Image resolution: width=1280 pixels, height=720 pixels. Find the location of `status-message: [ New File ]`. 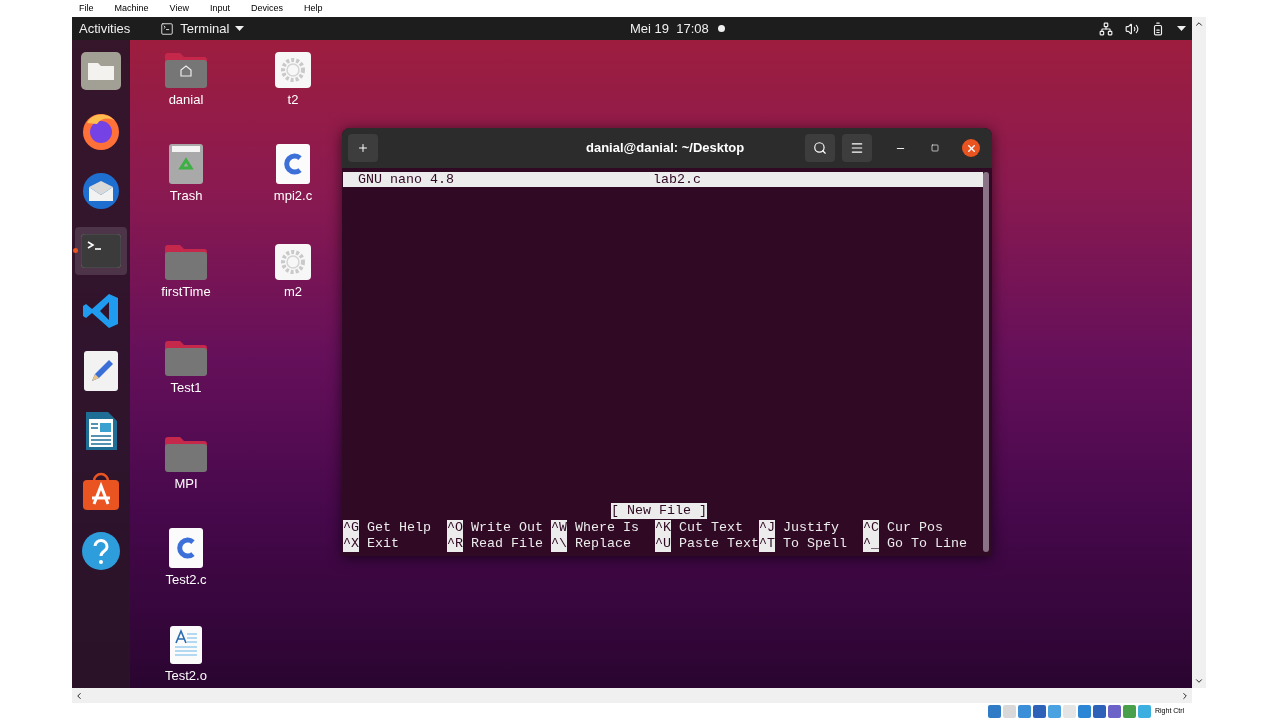

status-message: [ New File ] is located at coordinates (659, 511).